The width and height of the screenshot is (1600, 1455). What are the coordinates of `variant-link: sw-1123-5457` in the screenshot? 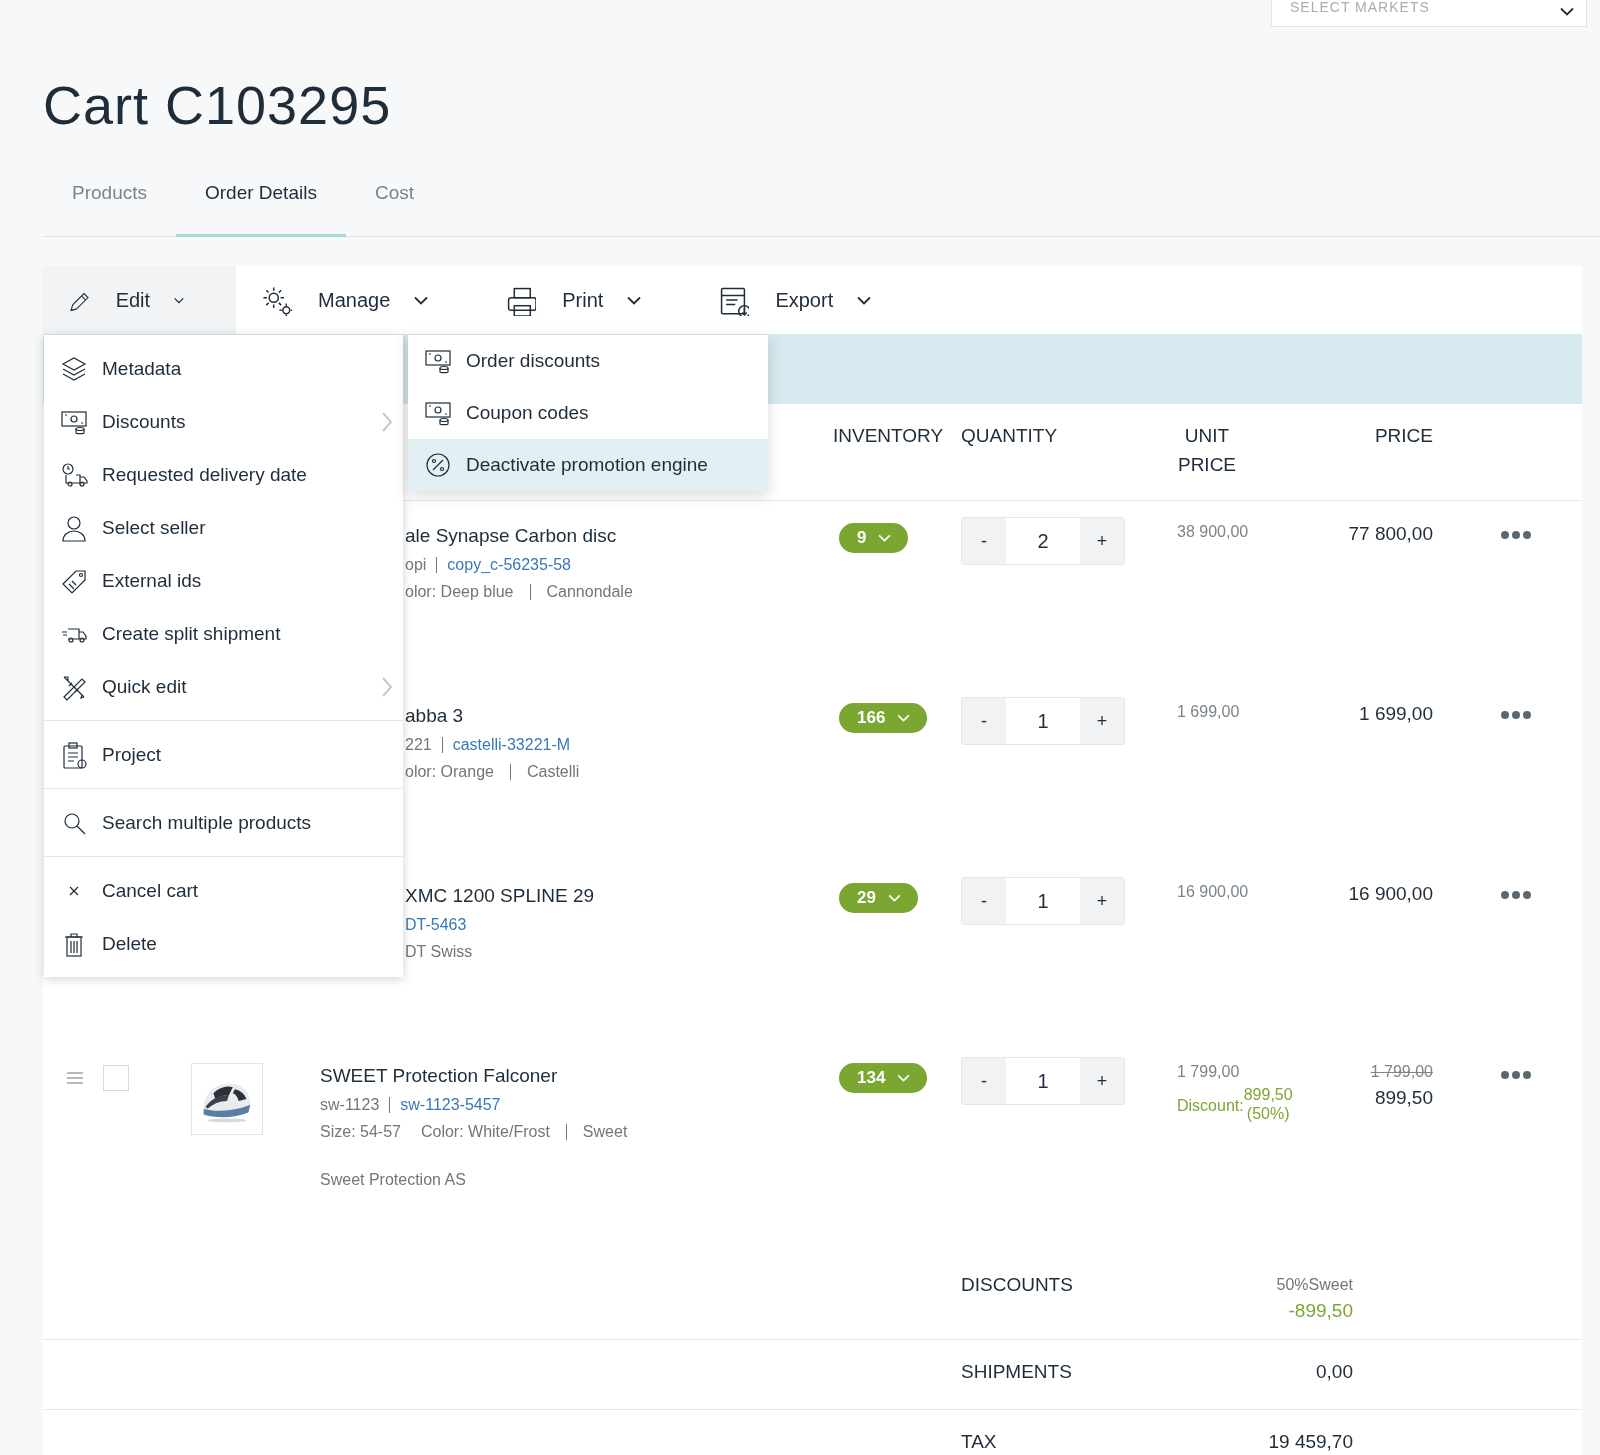 It's located at (450, 1105).